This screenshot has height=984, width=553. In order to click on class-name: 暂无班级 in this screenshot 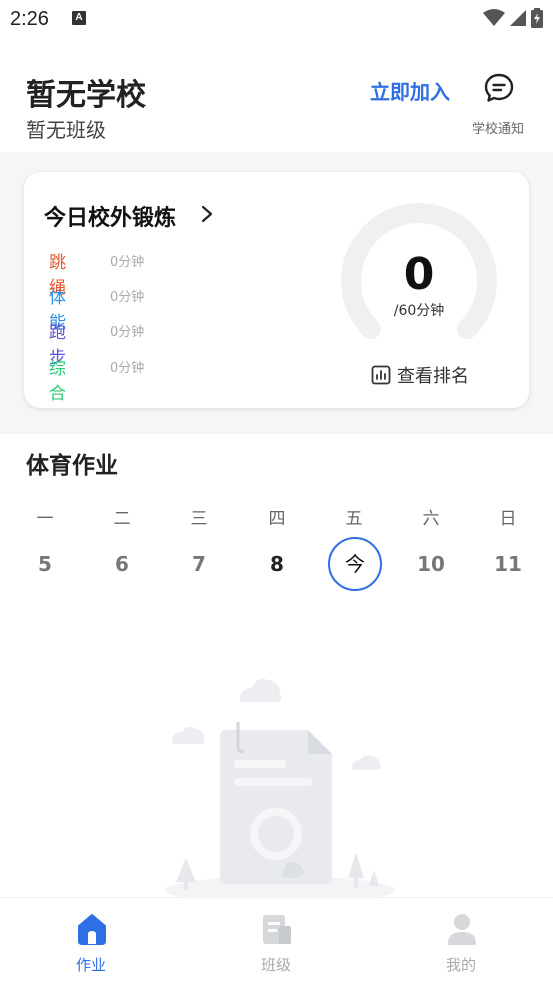, I will do `click(66, 130)`.